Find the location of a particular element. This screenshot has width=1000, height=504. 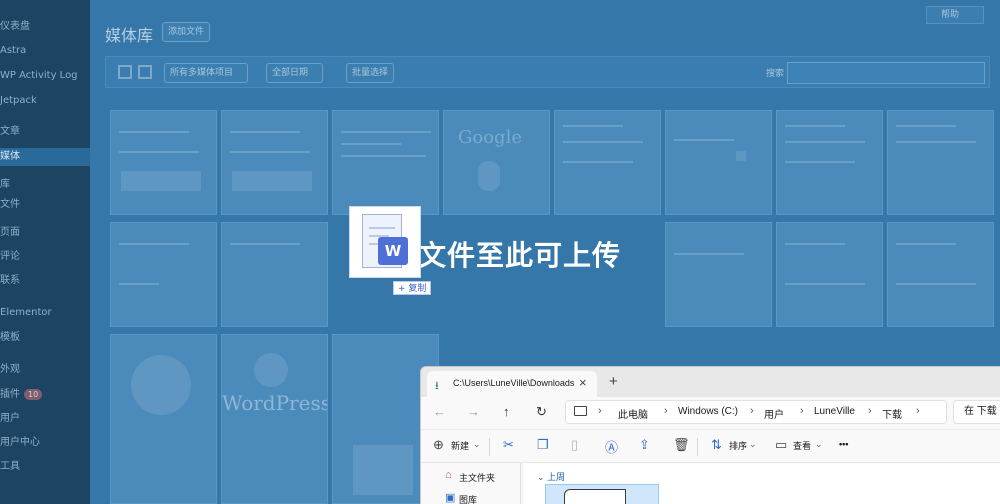

command-bar: ⊕ 新建 ⌄ ✂ ❐ ▯ Ⓐ ⇪ 🗑 ⇅ 排序 ⌄ ▭ 查看 ⌄ ••• is located at coordinates (710, 446).